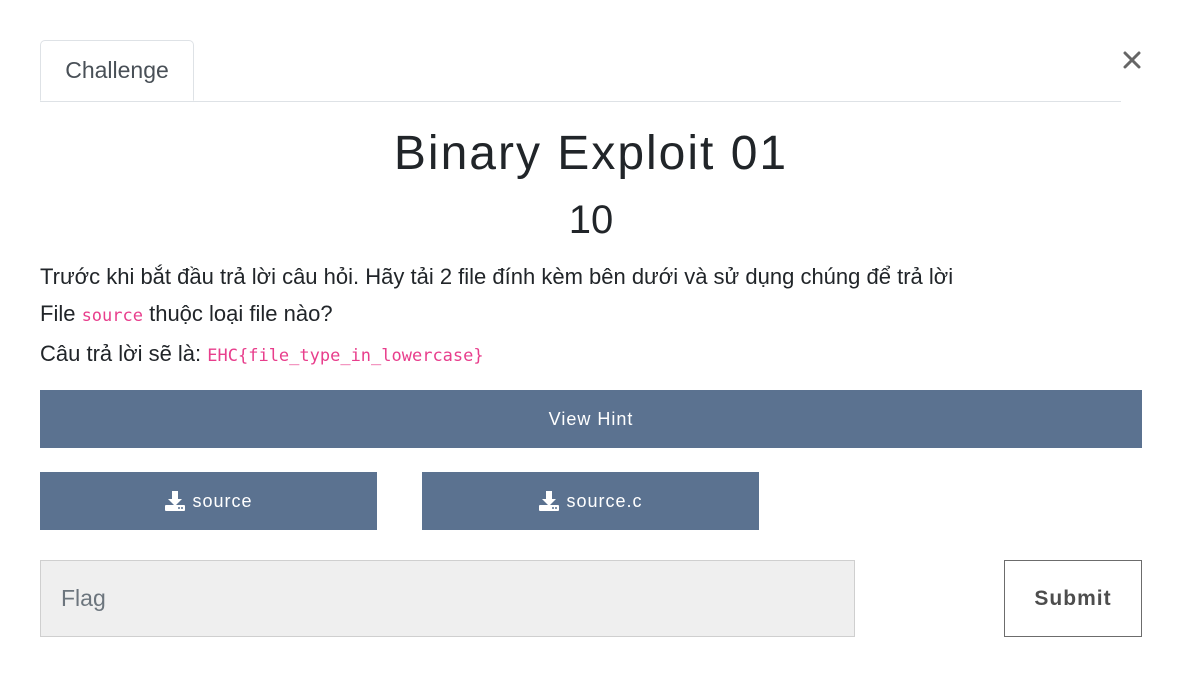  I want to click on close-icon, so click(1132, 60).